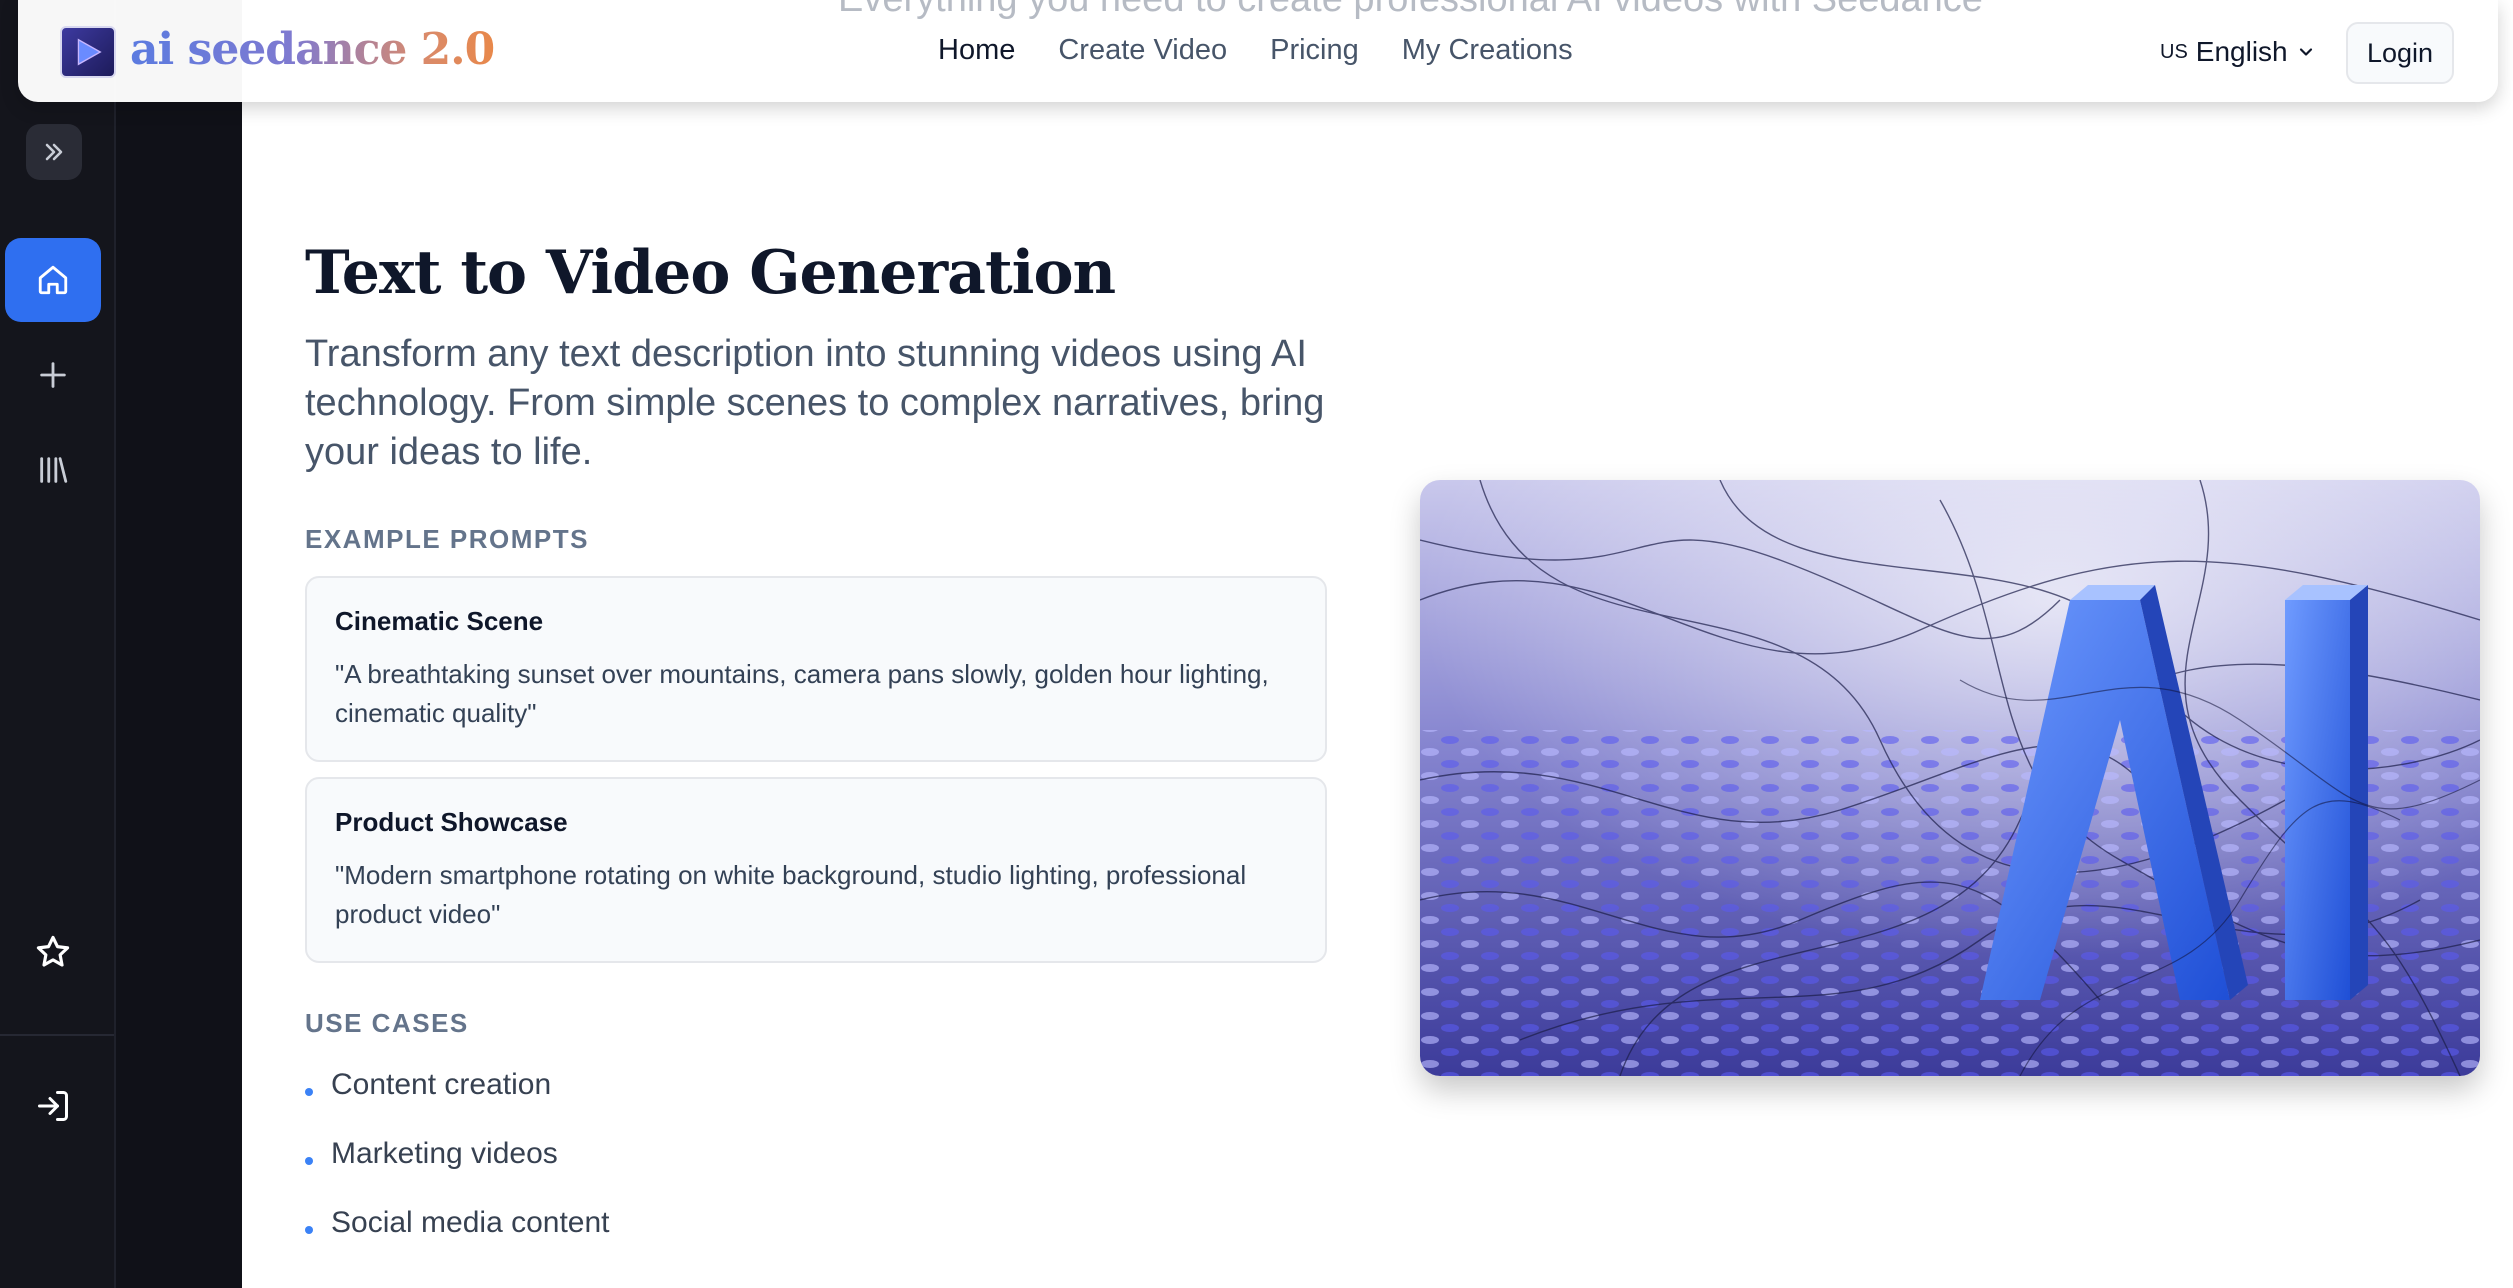 The image size is (2513, 1288). Describe the element at coordinates (387, 1023) in the screenshot. I see `use-cases-label: USE CASES` at that location.